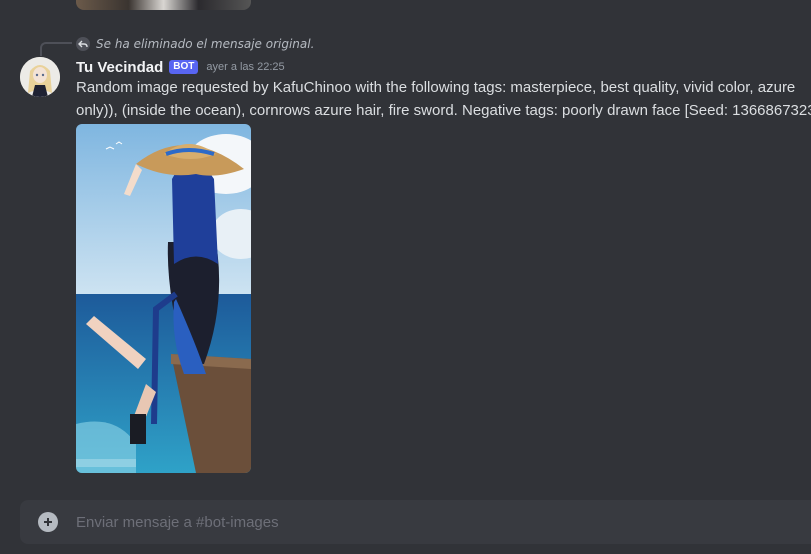 The height and width of the screenshot is (554, 811). Describe the element at coordinates (163, 5) in the screenshot. I see `previous-attachment-image` at that location.